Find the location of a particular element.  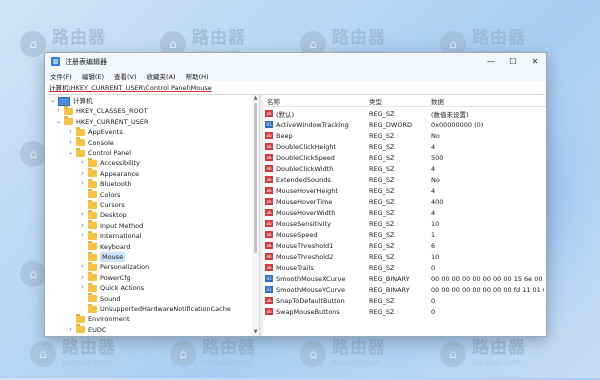

value-row: ab MouseHoverHeight REG_SZ 4 is located at coordinates (404, 190).